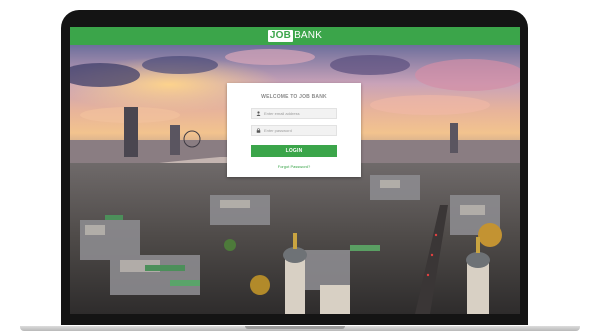 The width and height of the screenshot is (590, 331). I want to click on lock-icon, so click(258, 130).